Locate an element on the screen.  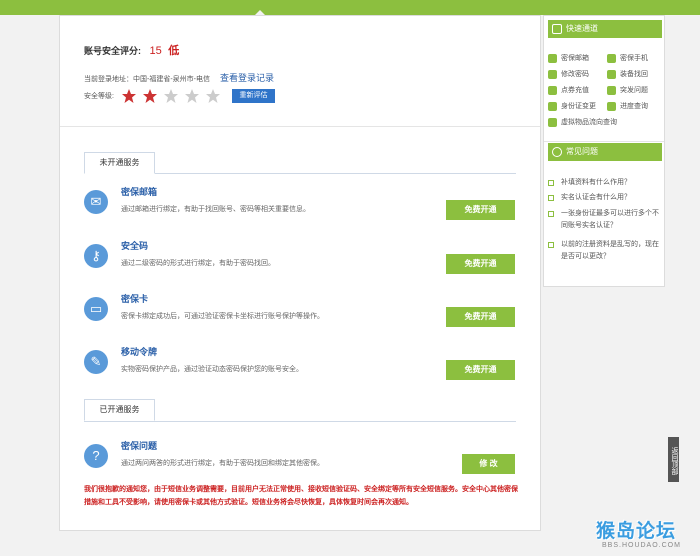
idcard-icon is located at coordinates (552, 106).